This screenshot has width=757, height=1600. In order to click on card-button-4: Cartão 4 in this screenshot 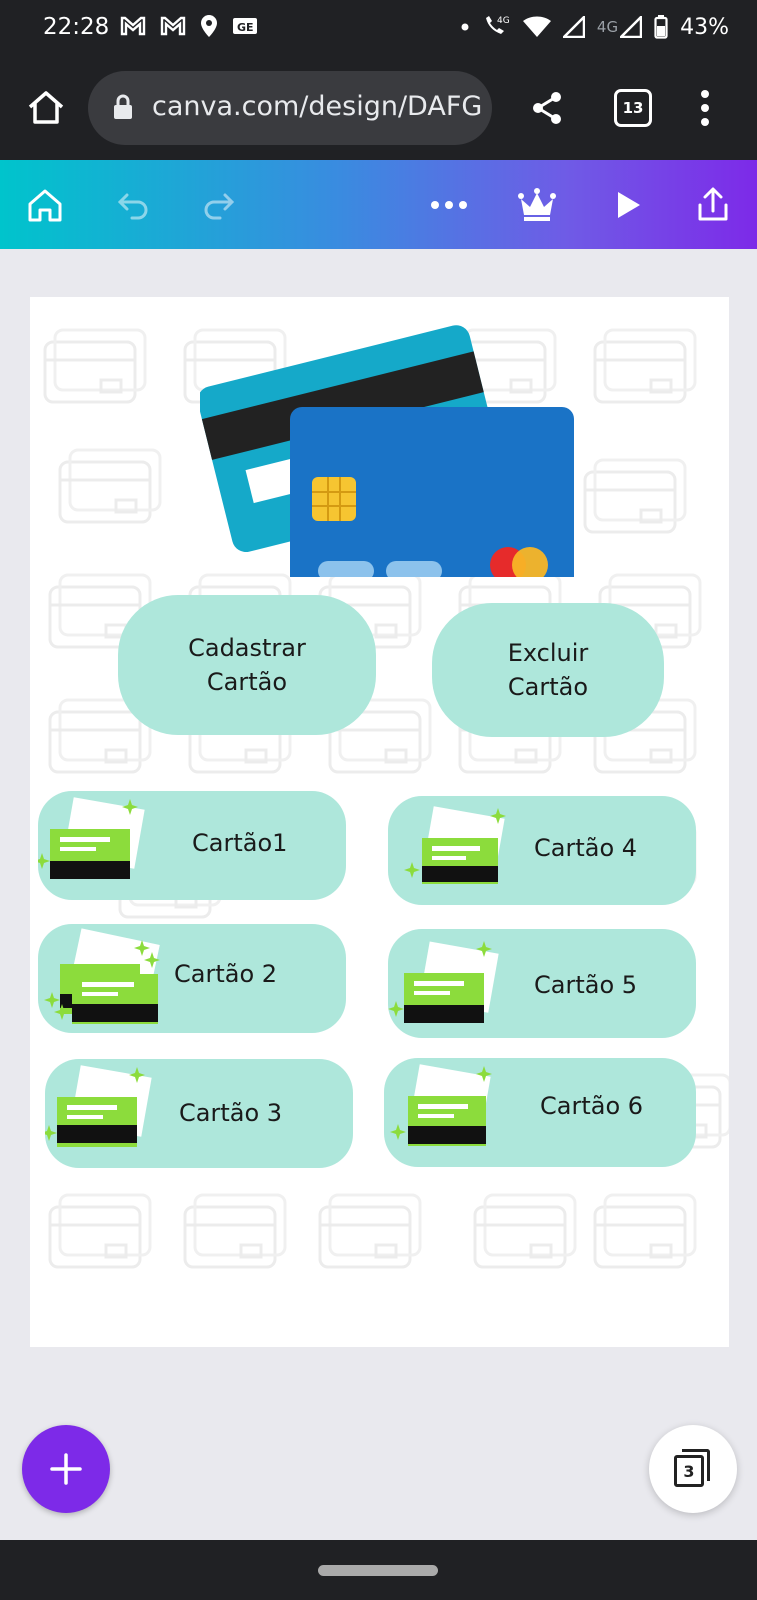, I will do `click(542, 850)`.